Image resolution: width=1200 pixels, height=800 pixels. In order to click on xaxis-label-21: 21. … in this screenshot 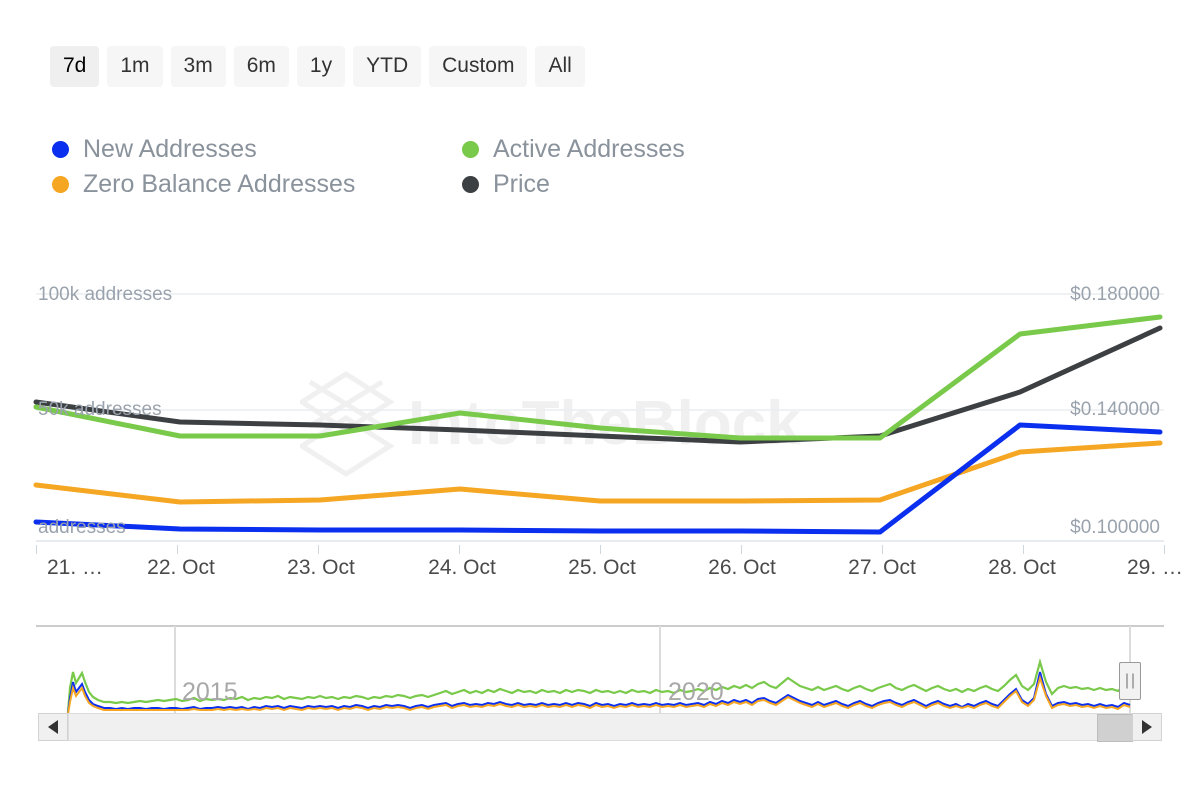, I will do `click(75, 567)`.